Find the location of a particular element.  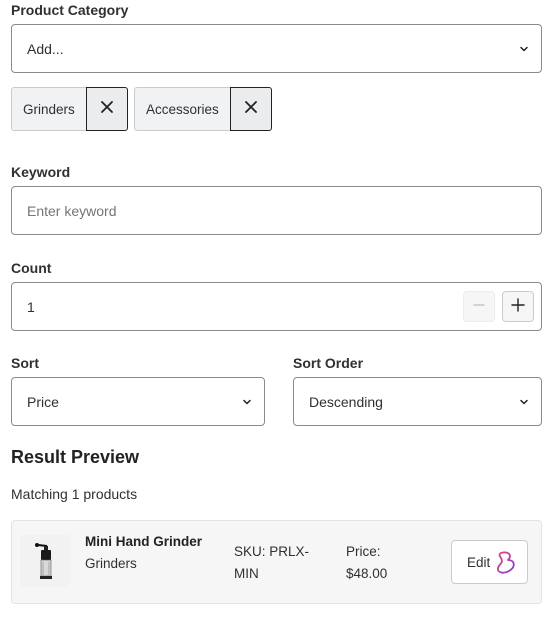

count-label: Count is located at coordinates (31, 268).